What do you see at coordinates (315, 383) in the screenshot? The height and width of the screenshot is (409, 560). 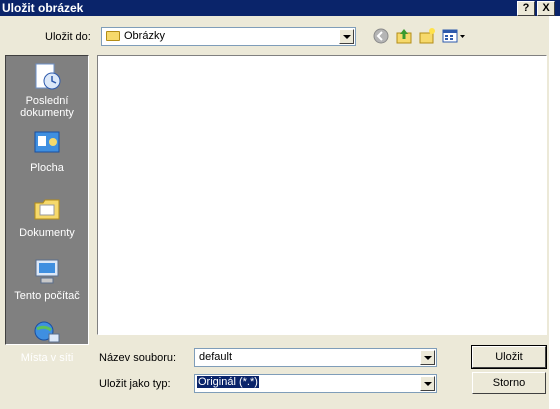 I see `filetype-dropdown: Originál (*.*)` at bounding box center [315, 383].